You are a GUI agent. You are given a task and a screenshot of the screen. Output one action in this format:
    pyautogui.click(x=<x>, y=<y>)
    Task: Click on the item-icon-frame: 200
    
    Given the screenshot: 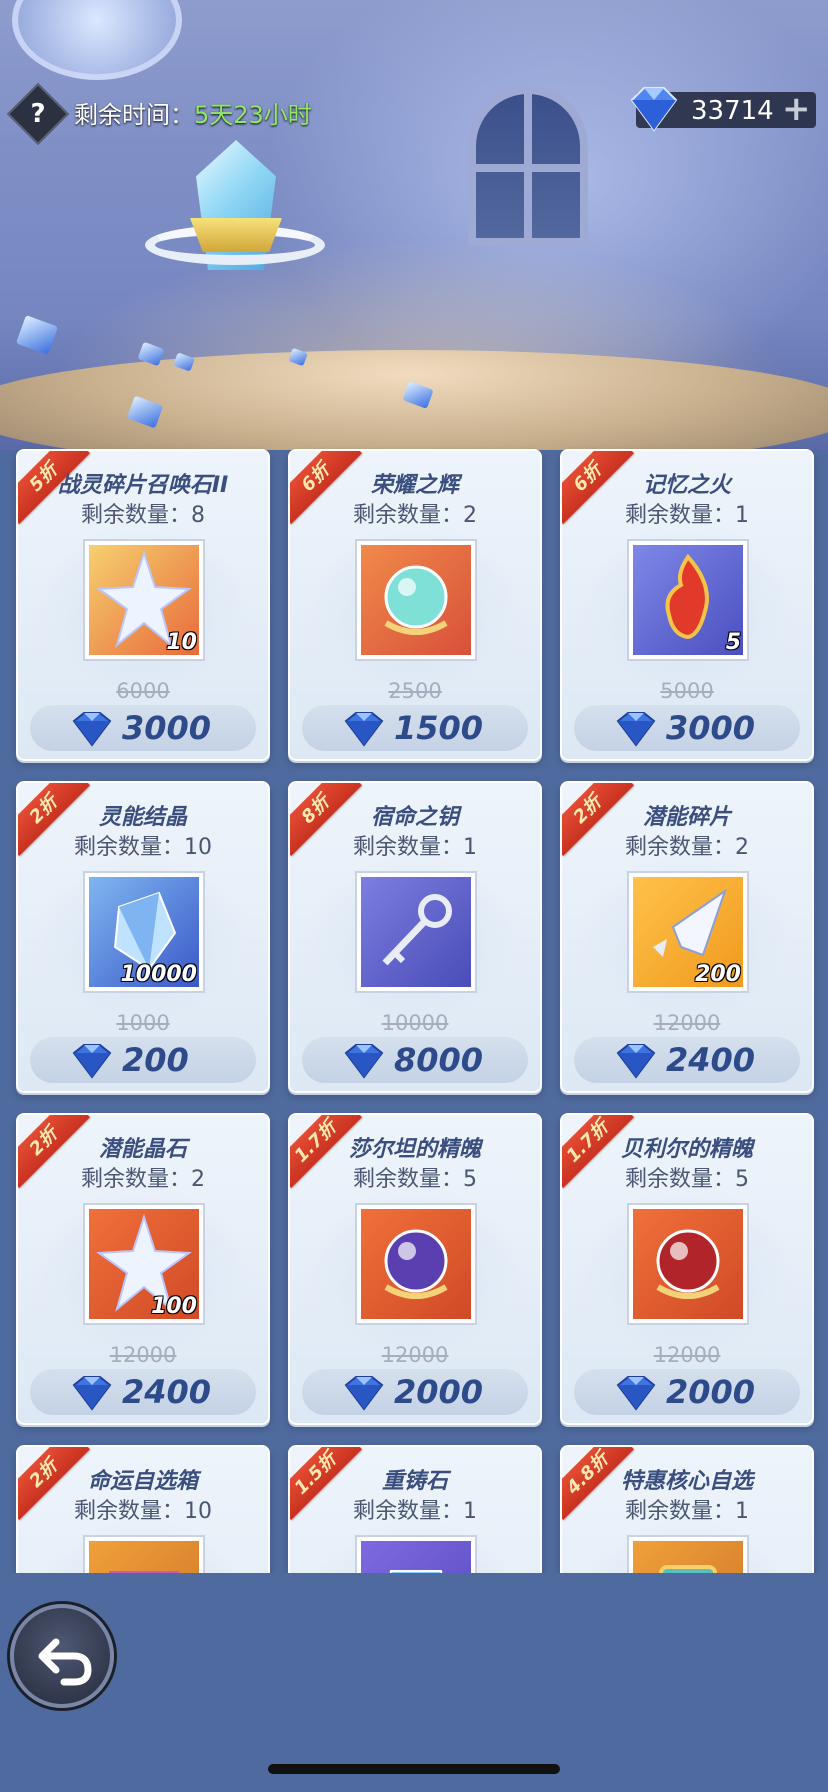 What is the action you would take?
    pyautogui.click(x=688, y=932)
    